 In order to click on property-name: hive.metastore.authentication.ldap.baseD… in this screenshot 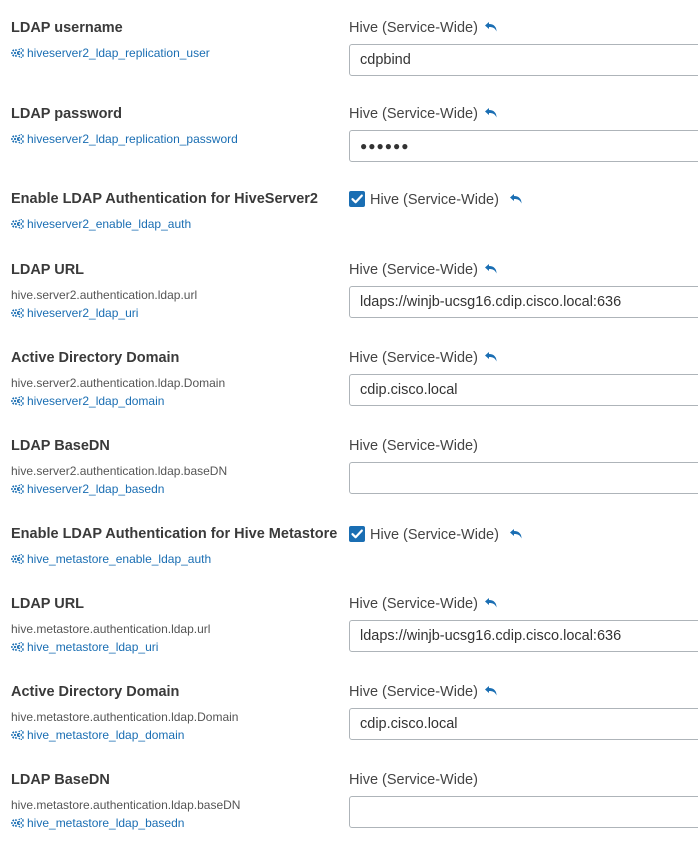, I will do `click(126, 805)`.